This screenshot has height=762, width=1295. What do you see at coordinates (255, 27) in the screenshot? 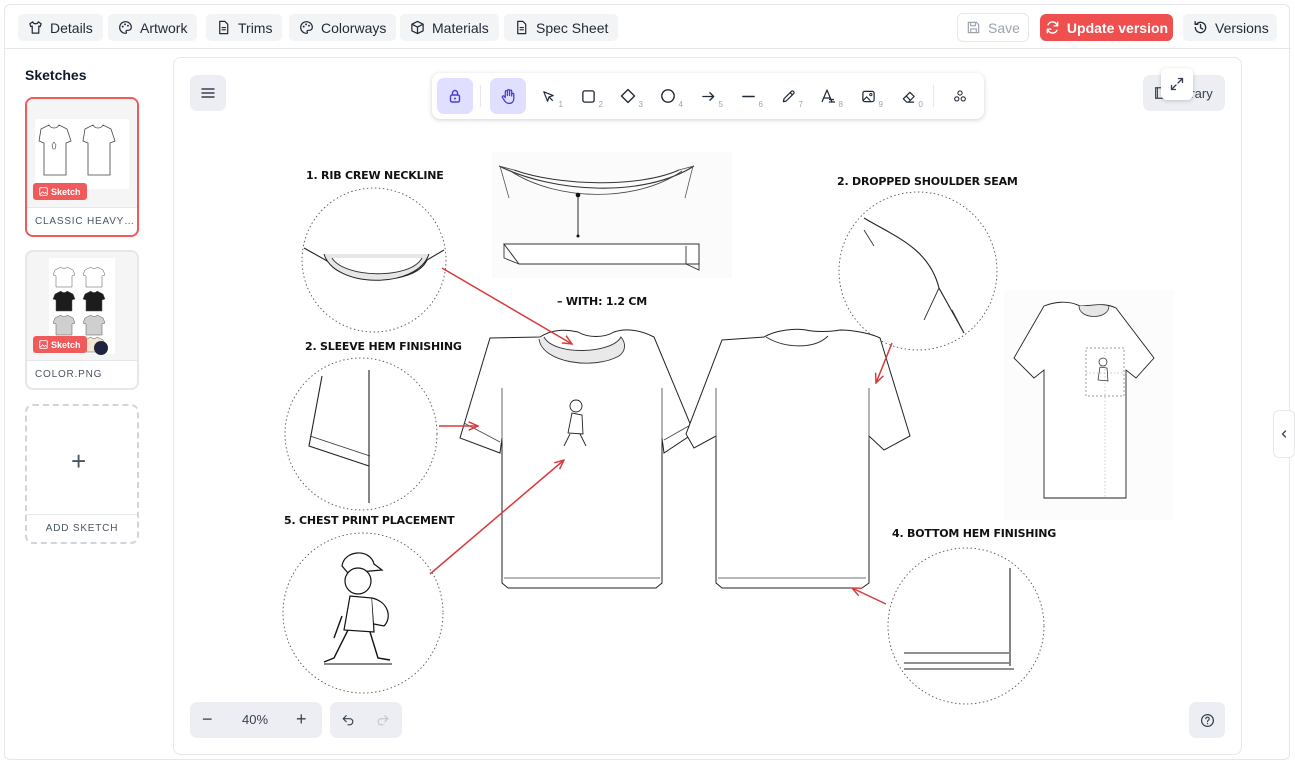
I see `tab-label: Trims` at bounding box center [255, 27].